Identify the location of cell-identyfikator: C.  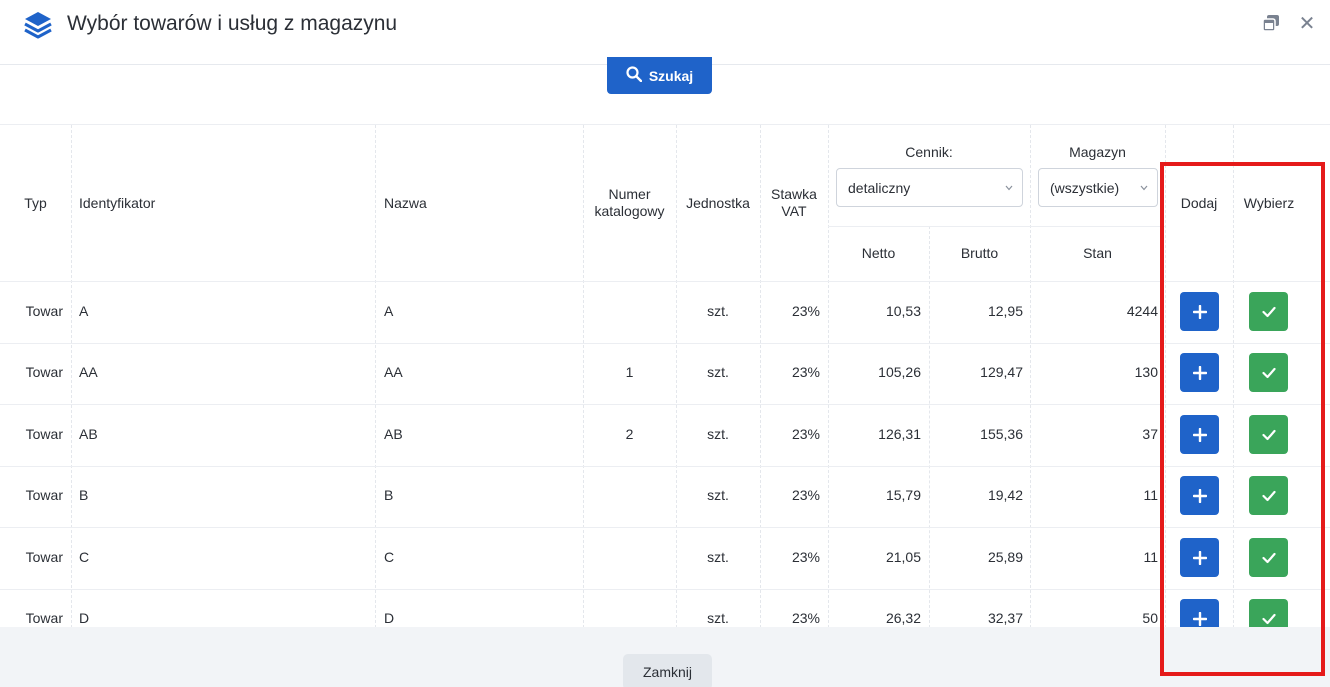
(84, 557).